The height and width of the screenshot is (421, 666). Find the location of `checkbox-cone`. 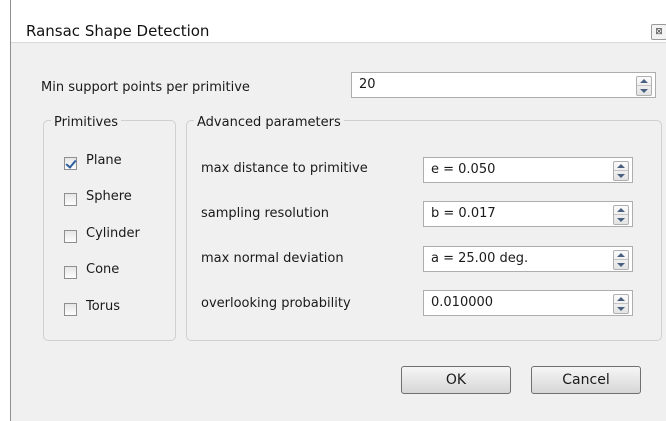

checkbox-cone is located at coordinates (70, 272).